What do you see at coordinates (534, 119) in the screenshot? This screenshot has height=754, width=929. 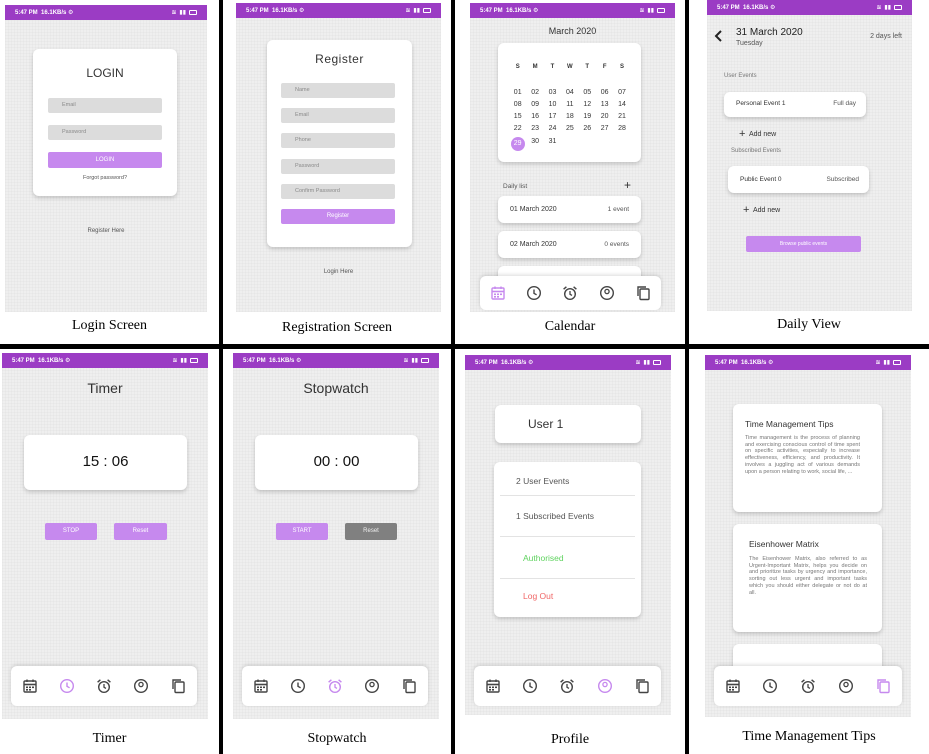 I see `calendar-day: 16` at bounding box center [534, 119].